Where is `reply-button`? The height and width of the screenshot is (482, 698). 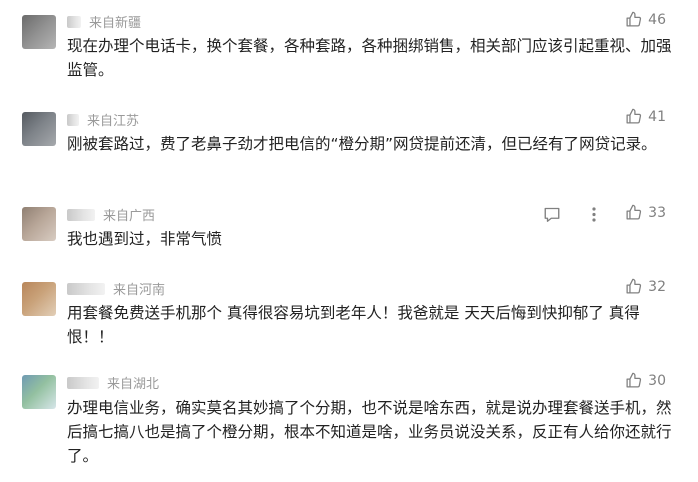 reply-button is located at coordinates (552, 214).